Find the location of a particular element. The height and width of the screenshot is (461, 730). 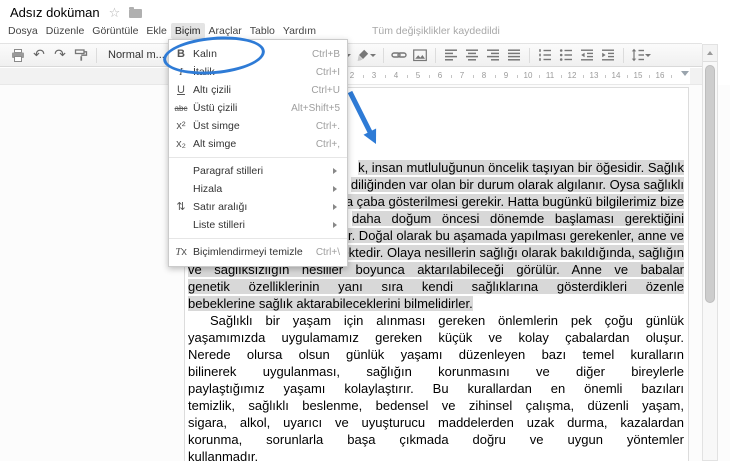

menubar-item-3: Ekle is located at coordinates (156, 31).